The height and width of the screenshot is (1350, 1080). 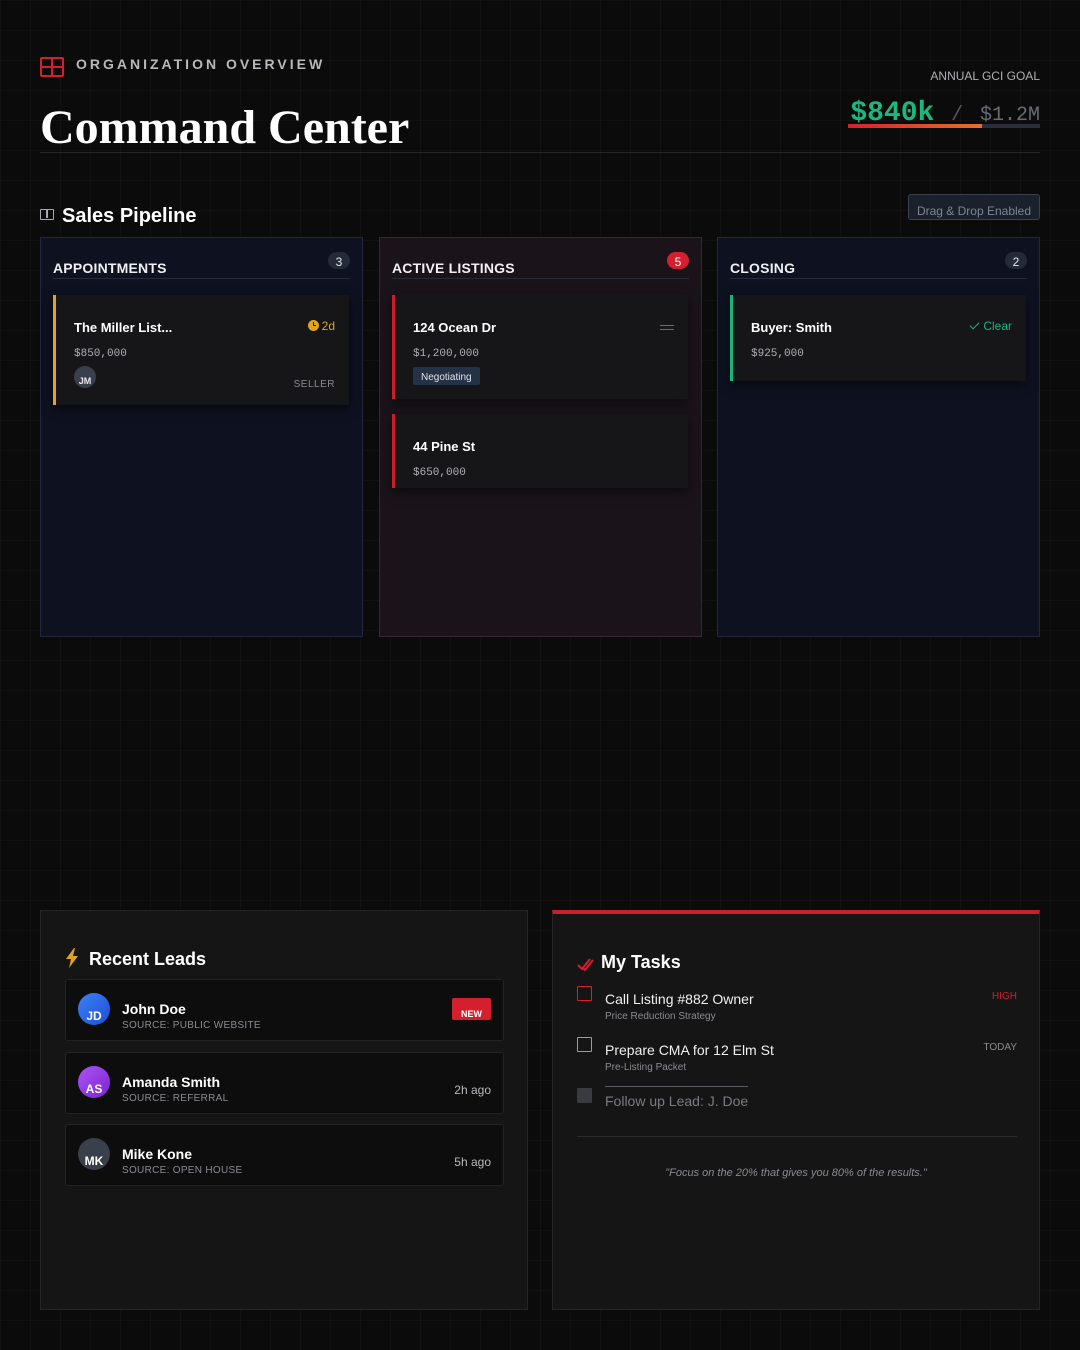 What do you see at coordinates (313, 325) in the screenshot?
I see `clock-icon` at bounding box center [313, 325].